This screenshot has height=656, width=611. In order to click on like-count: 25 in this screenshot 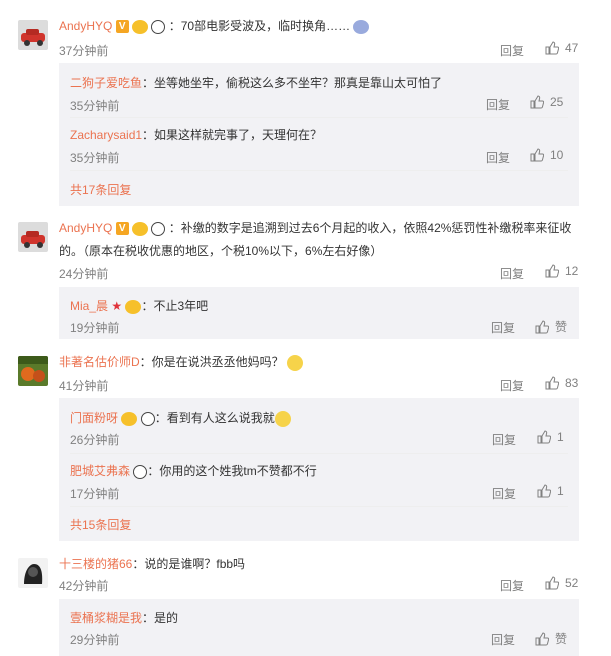, I will do `click(557, 102)`.